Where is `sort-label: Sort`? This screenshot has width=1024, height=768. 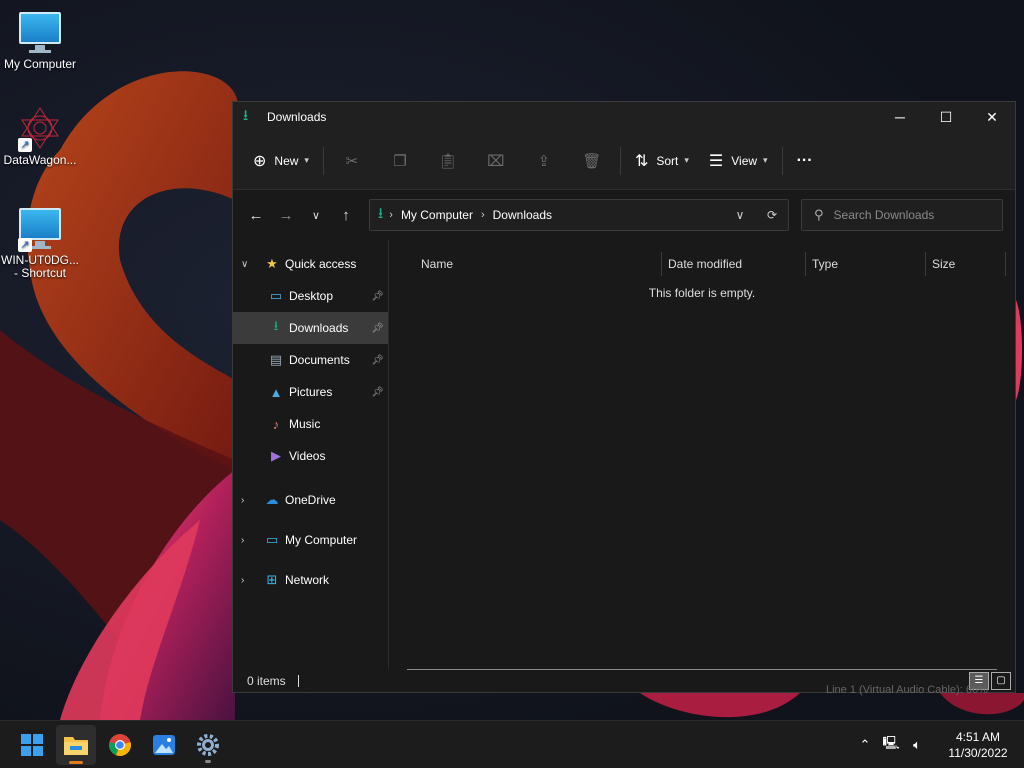 sort-label: Sort is located at coordinates (667, 160).